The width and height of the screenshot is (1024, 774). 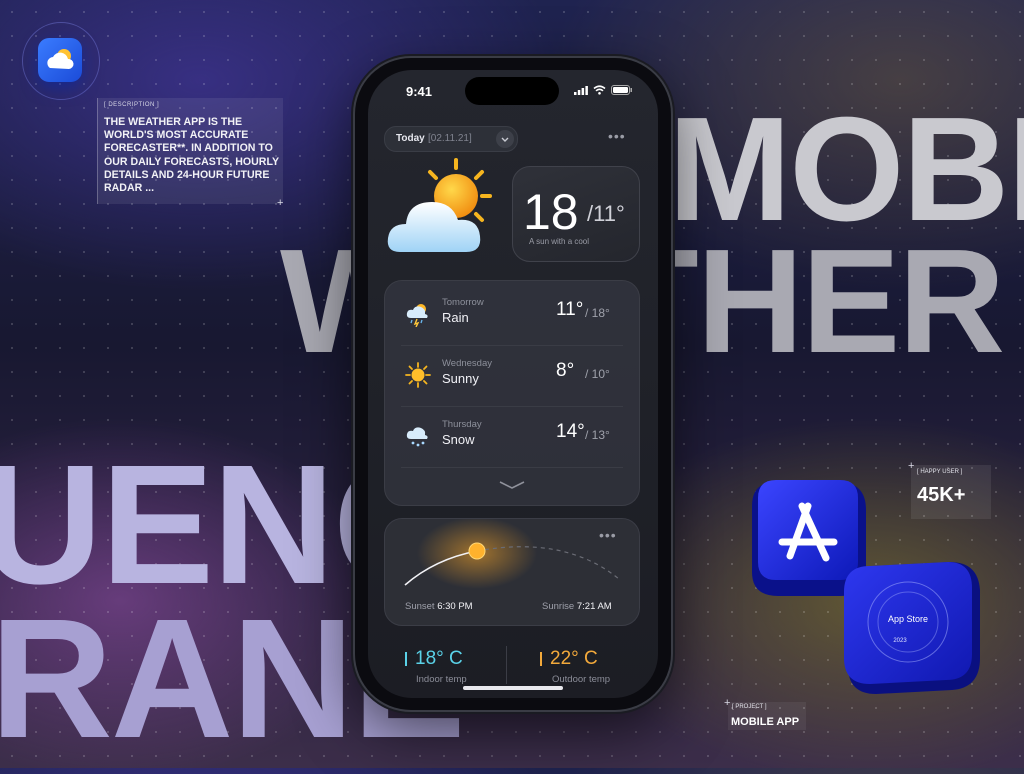 I want to click on forecast-high: 11°, so click(x=570, y=309).